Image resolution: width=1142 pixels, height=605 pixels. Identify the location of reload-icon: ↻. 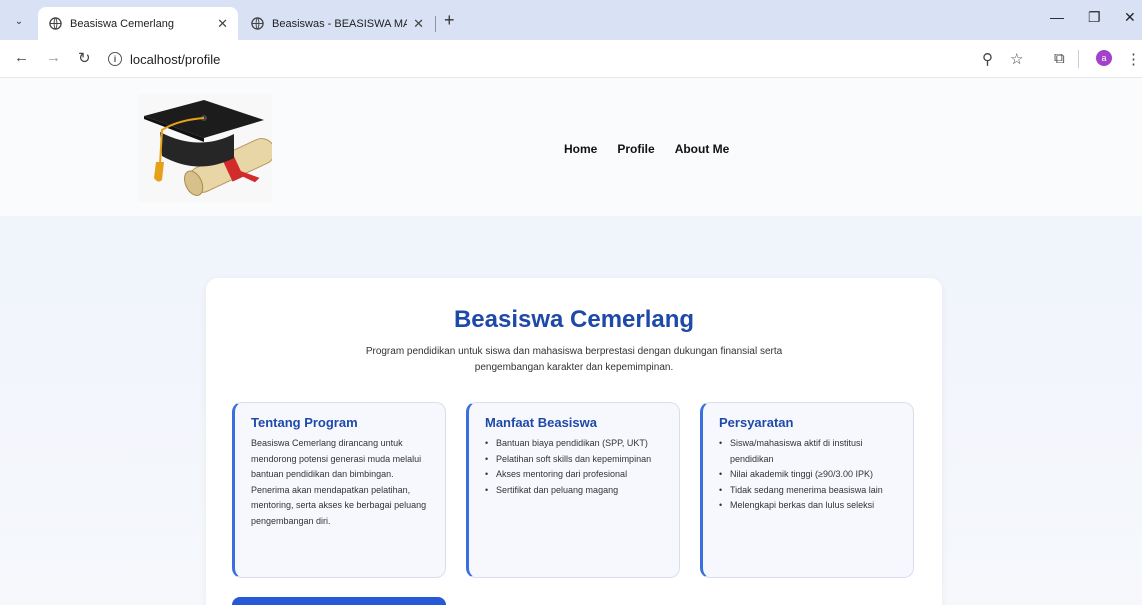
(84, 58).